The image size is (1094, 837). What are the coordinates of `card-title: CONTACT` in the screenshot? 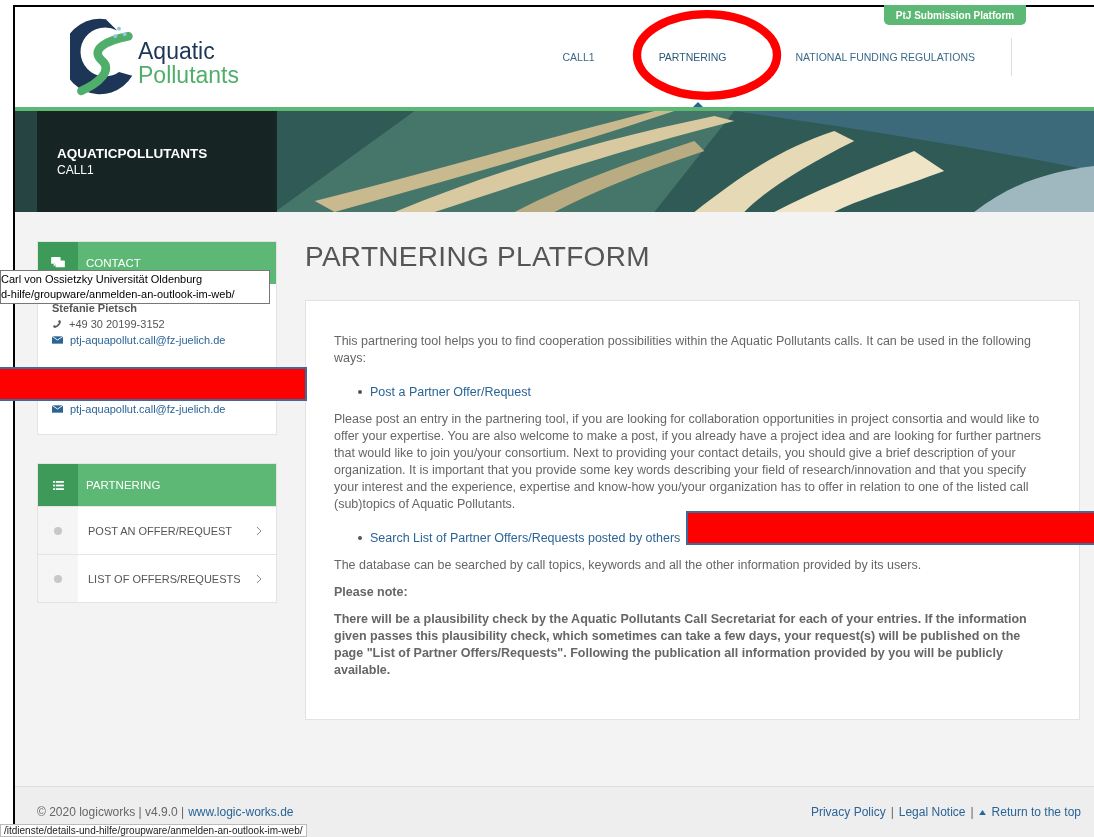 It's located at (113, 263).